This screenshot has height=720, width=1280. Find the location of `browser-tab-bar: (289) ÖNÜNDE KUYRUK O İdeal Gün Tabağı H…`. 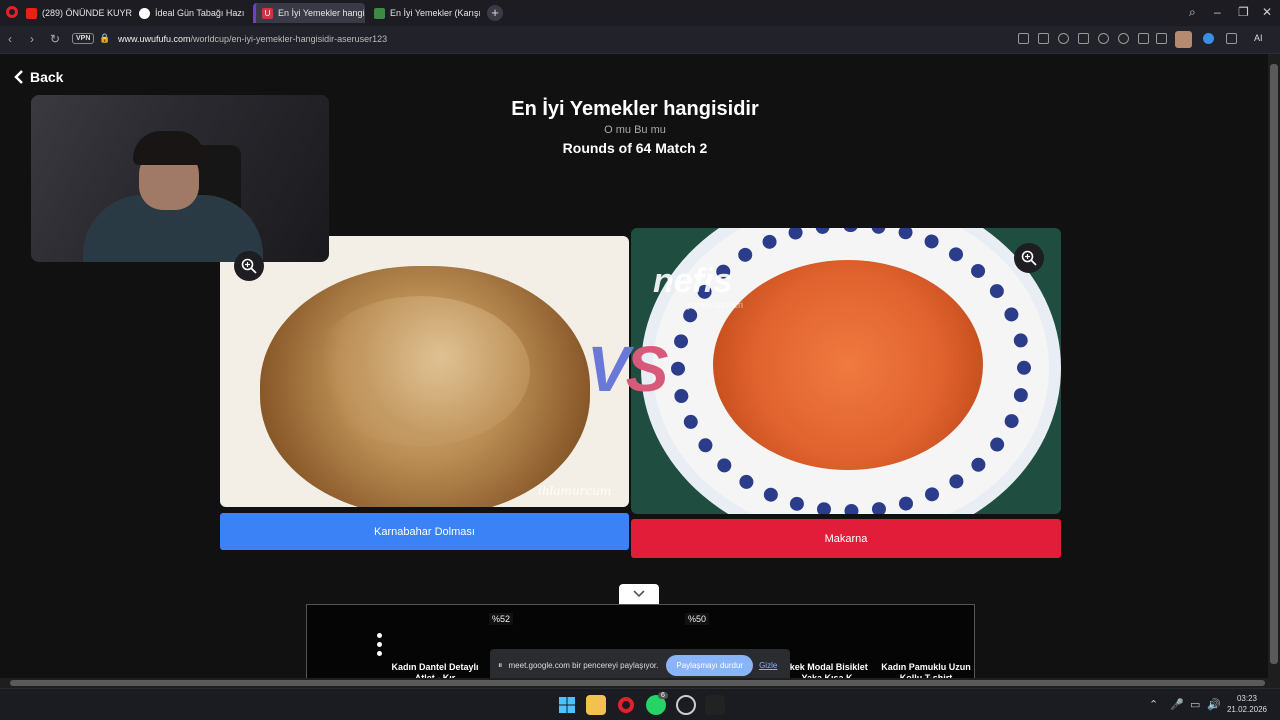

browser-tab-bar: (289) ÖNÜNDE KUYRUK O İdeal Gün Tabağı H… is located at coordinates (640, 13).